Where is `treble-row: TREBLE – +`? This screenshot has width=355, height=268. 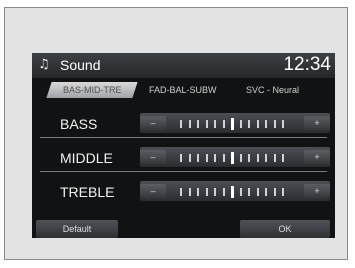
treble-row: TREBLE – + is located at coordinates (186, 191).